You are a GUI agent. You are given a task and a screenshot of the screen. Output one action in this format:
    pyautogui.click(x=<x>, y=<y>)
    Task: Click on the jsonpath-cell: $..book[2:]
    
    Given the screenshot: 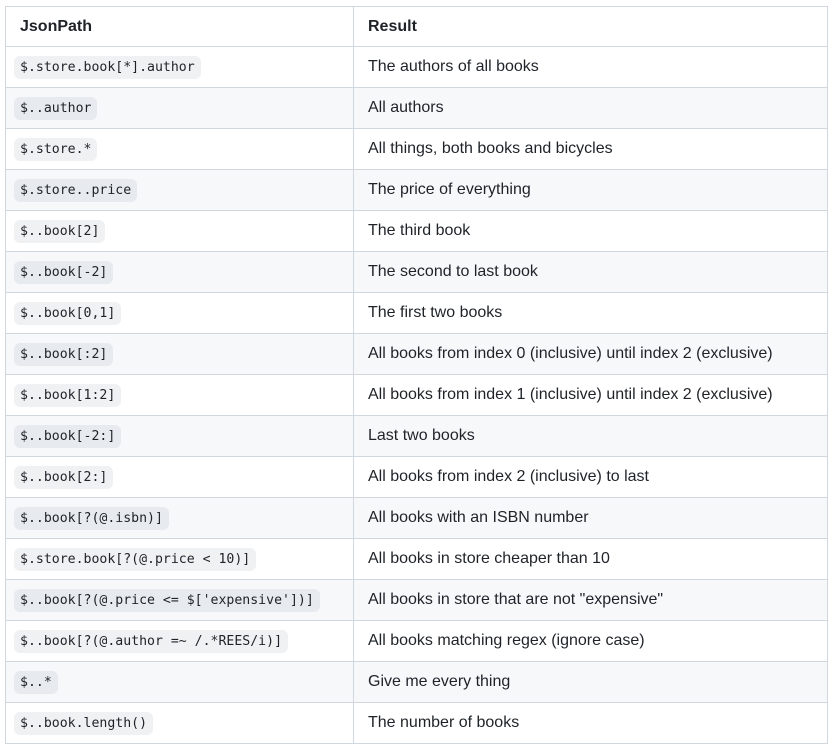 What is the action you would take?
    pyautogui.click(x=179, y=477)
    